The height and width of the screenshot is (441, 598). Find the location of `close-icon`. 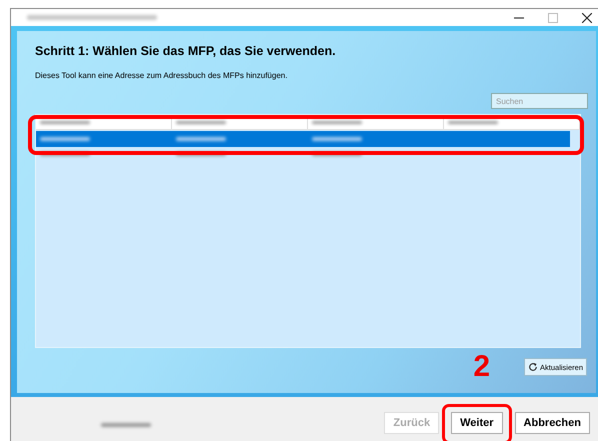

close-icon is located at coordinates (587, 17).